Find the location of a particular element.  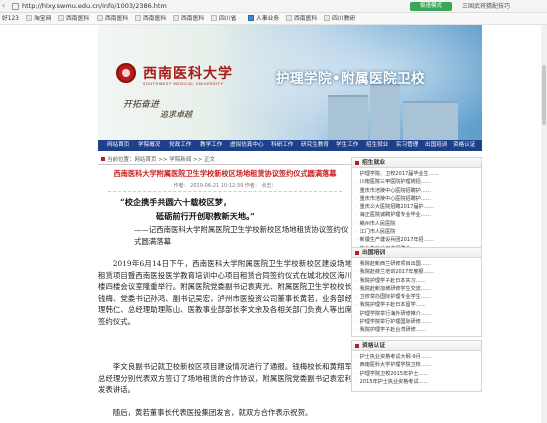

page-scrollbar is located at coordinates (544, 224).